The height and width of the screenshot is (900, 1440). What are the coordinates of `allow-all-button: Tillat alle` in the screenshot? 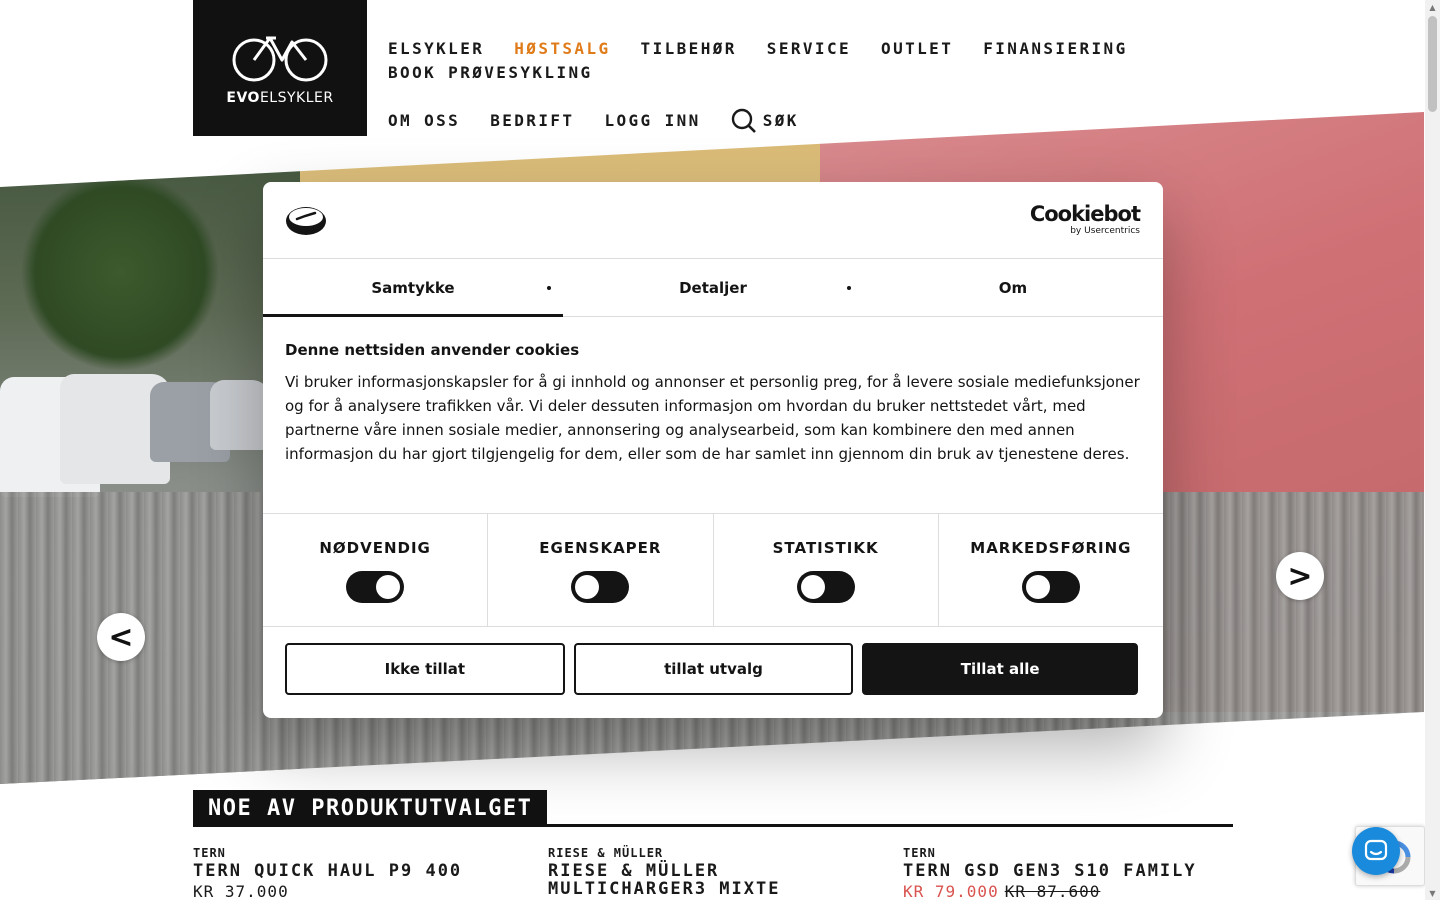 It's located at (1000, 669).